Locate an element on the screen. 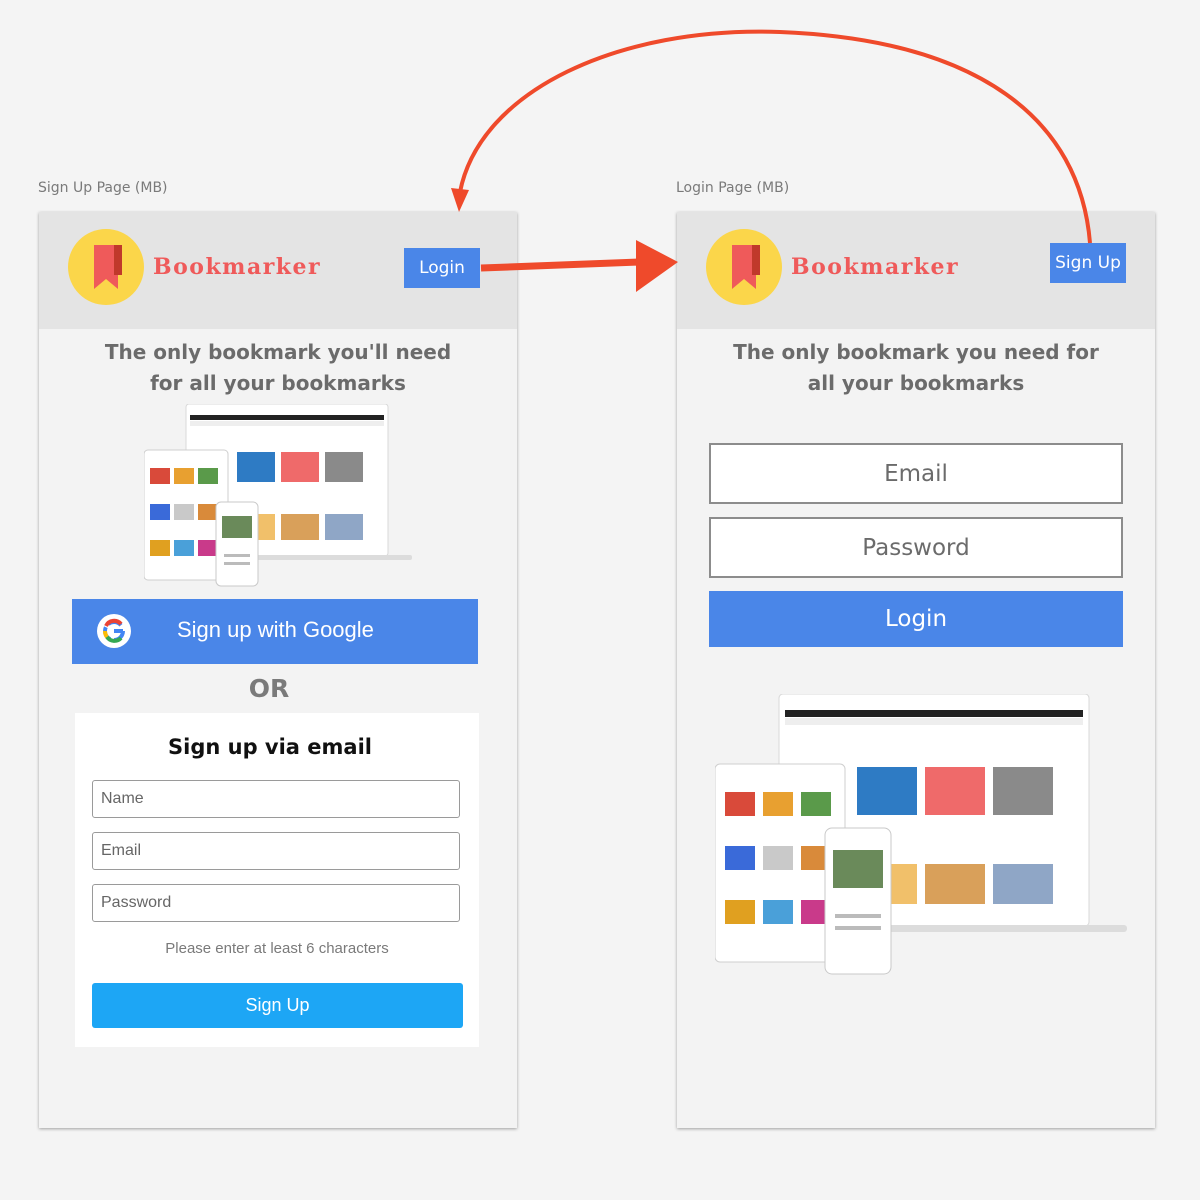 The height and width of the screenshot is (1200, 1200). login-to-login-page-arrow is located at coordinates (579, 266).